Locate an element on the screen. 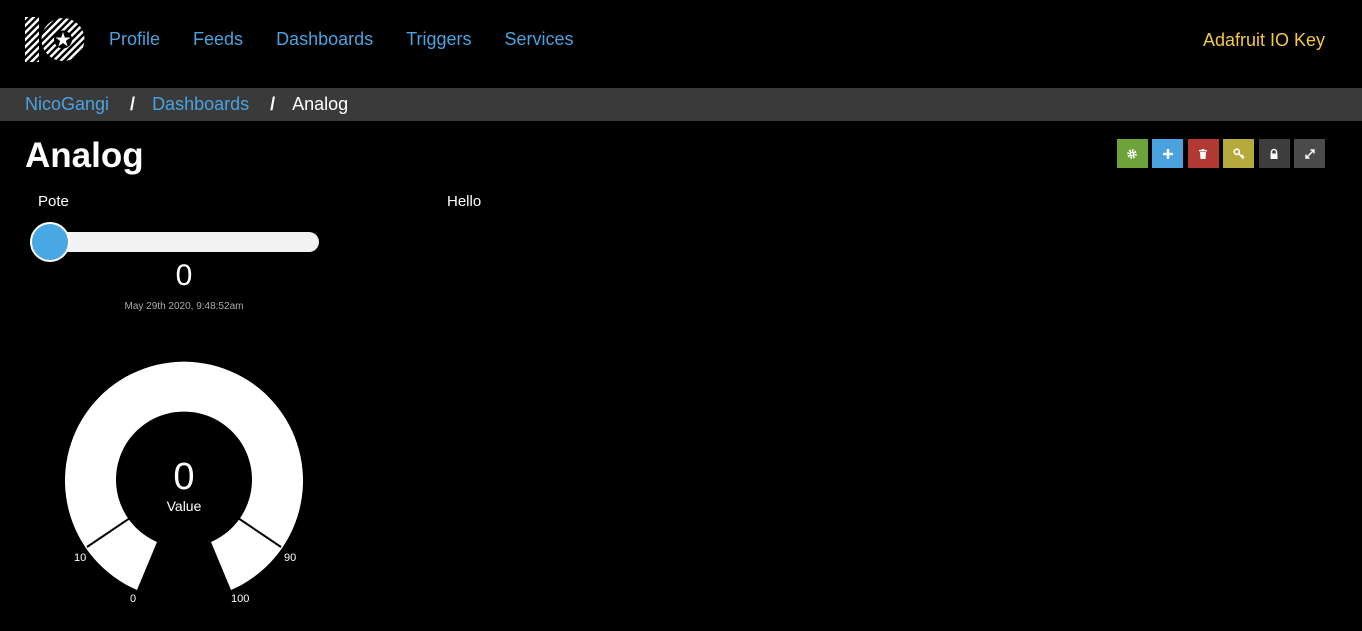 The width and height of the screenshot is (1362, 631). gauge-tick-label-100: 100 is located at coordinates (240, 599).